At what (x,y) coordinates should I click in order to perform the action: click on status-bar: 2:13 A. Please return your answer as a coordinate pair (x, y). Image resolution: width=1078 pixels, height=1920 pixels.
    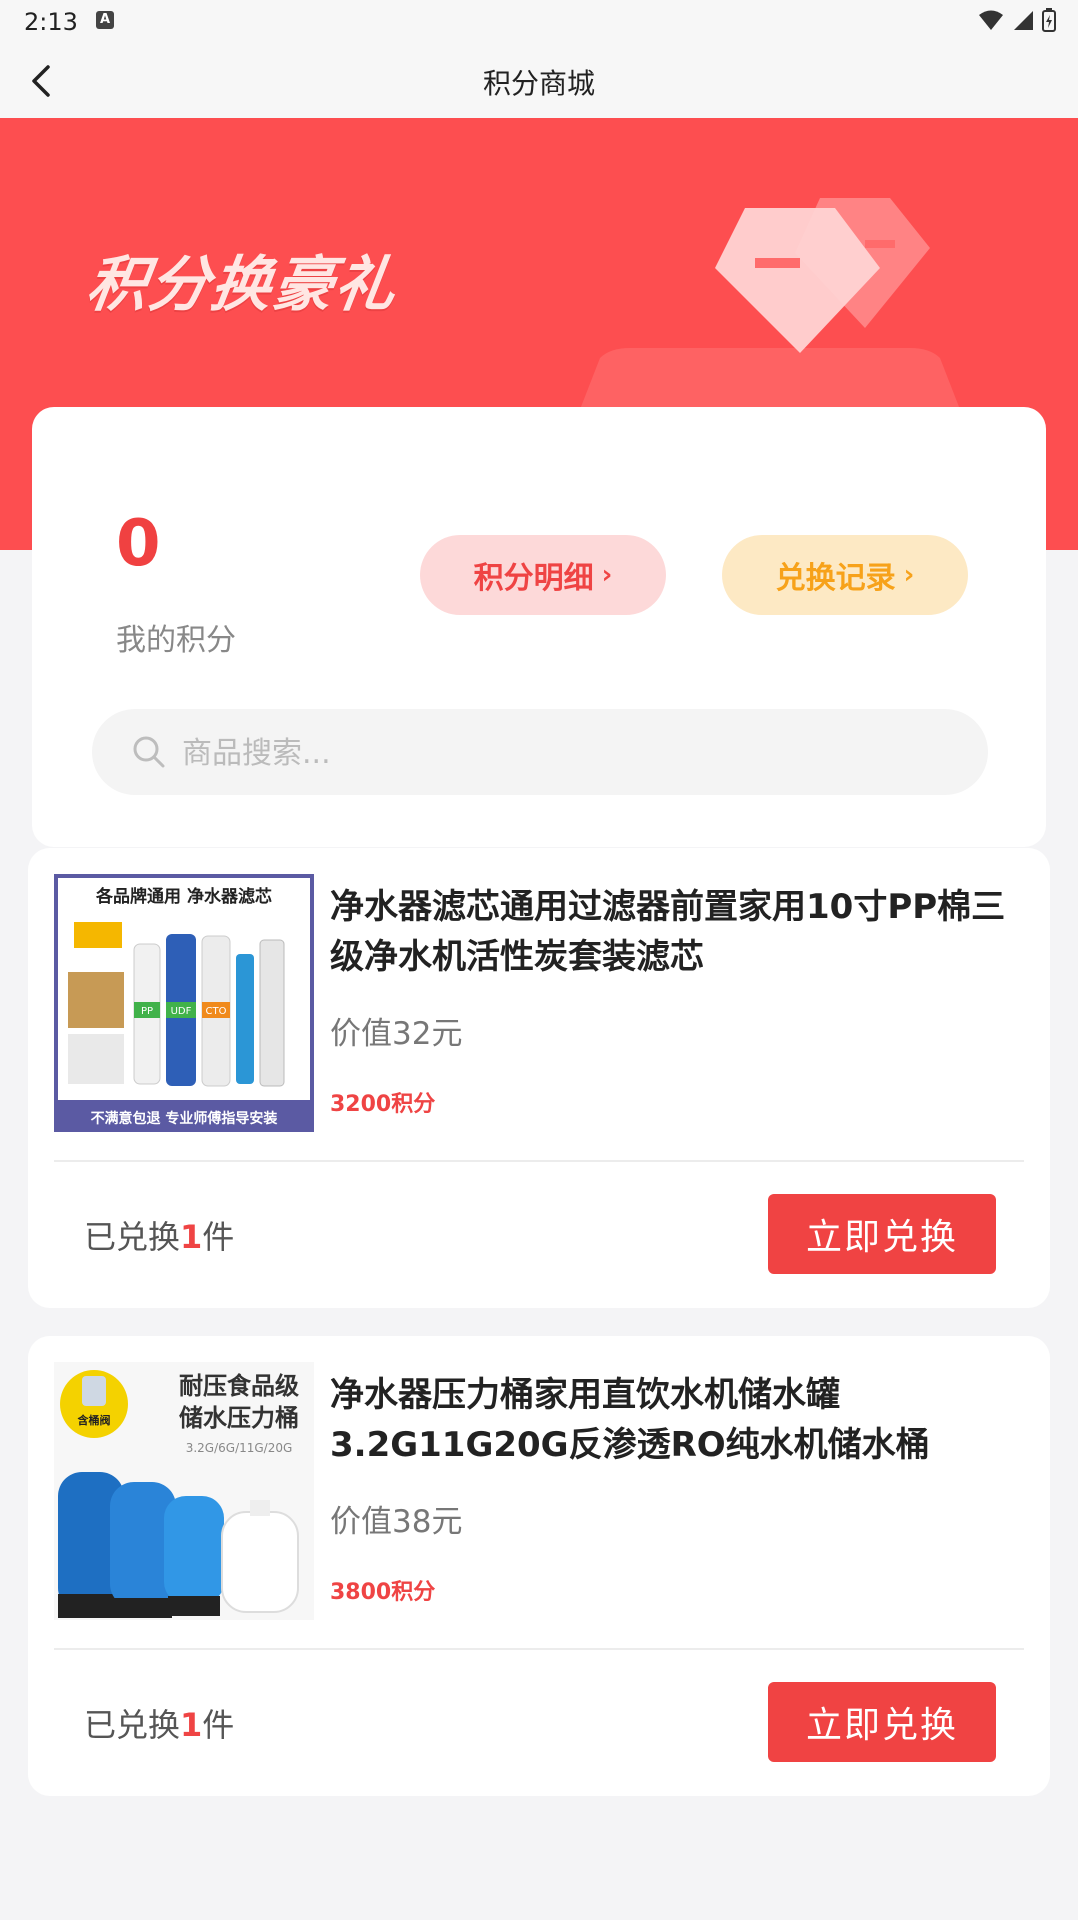
    Looking at the image, I should click on (539, 22).